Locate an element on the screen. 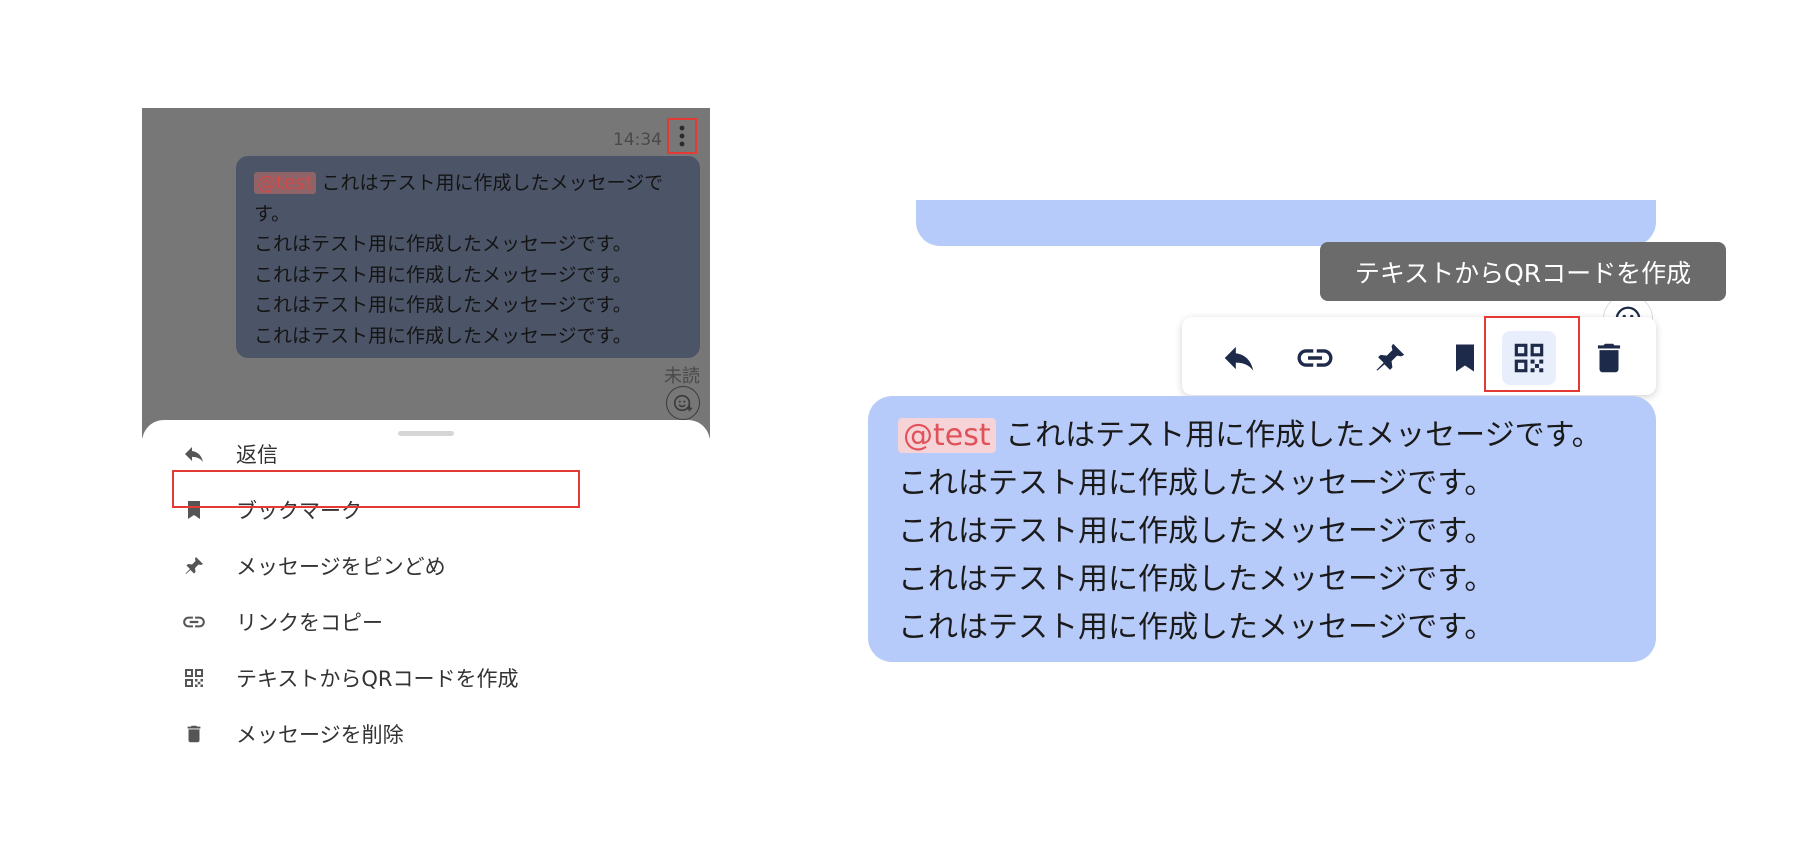 The width and height of the screenshot is (1812, 866). sheet-item-label: メッセージをピンどめ is located at coordinates (341, 567).